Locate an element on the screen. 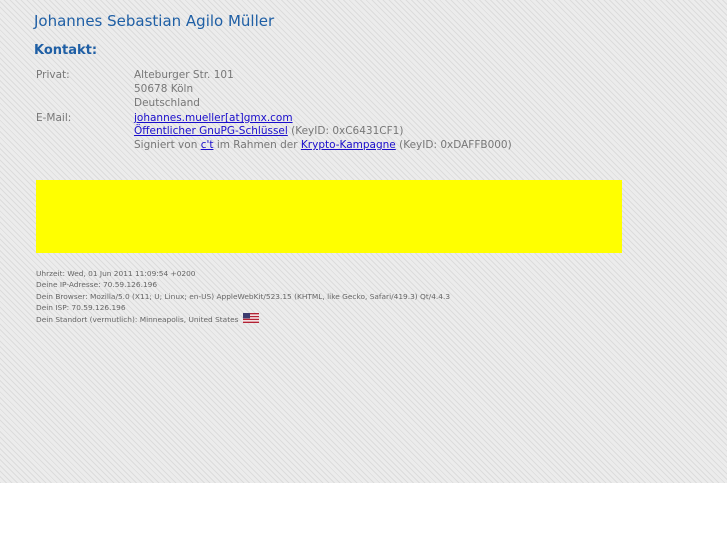 This screenshot has height=545, width=727. address-city: 50678 Köln is located at coordinates (164, 89).